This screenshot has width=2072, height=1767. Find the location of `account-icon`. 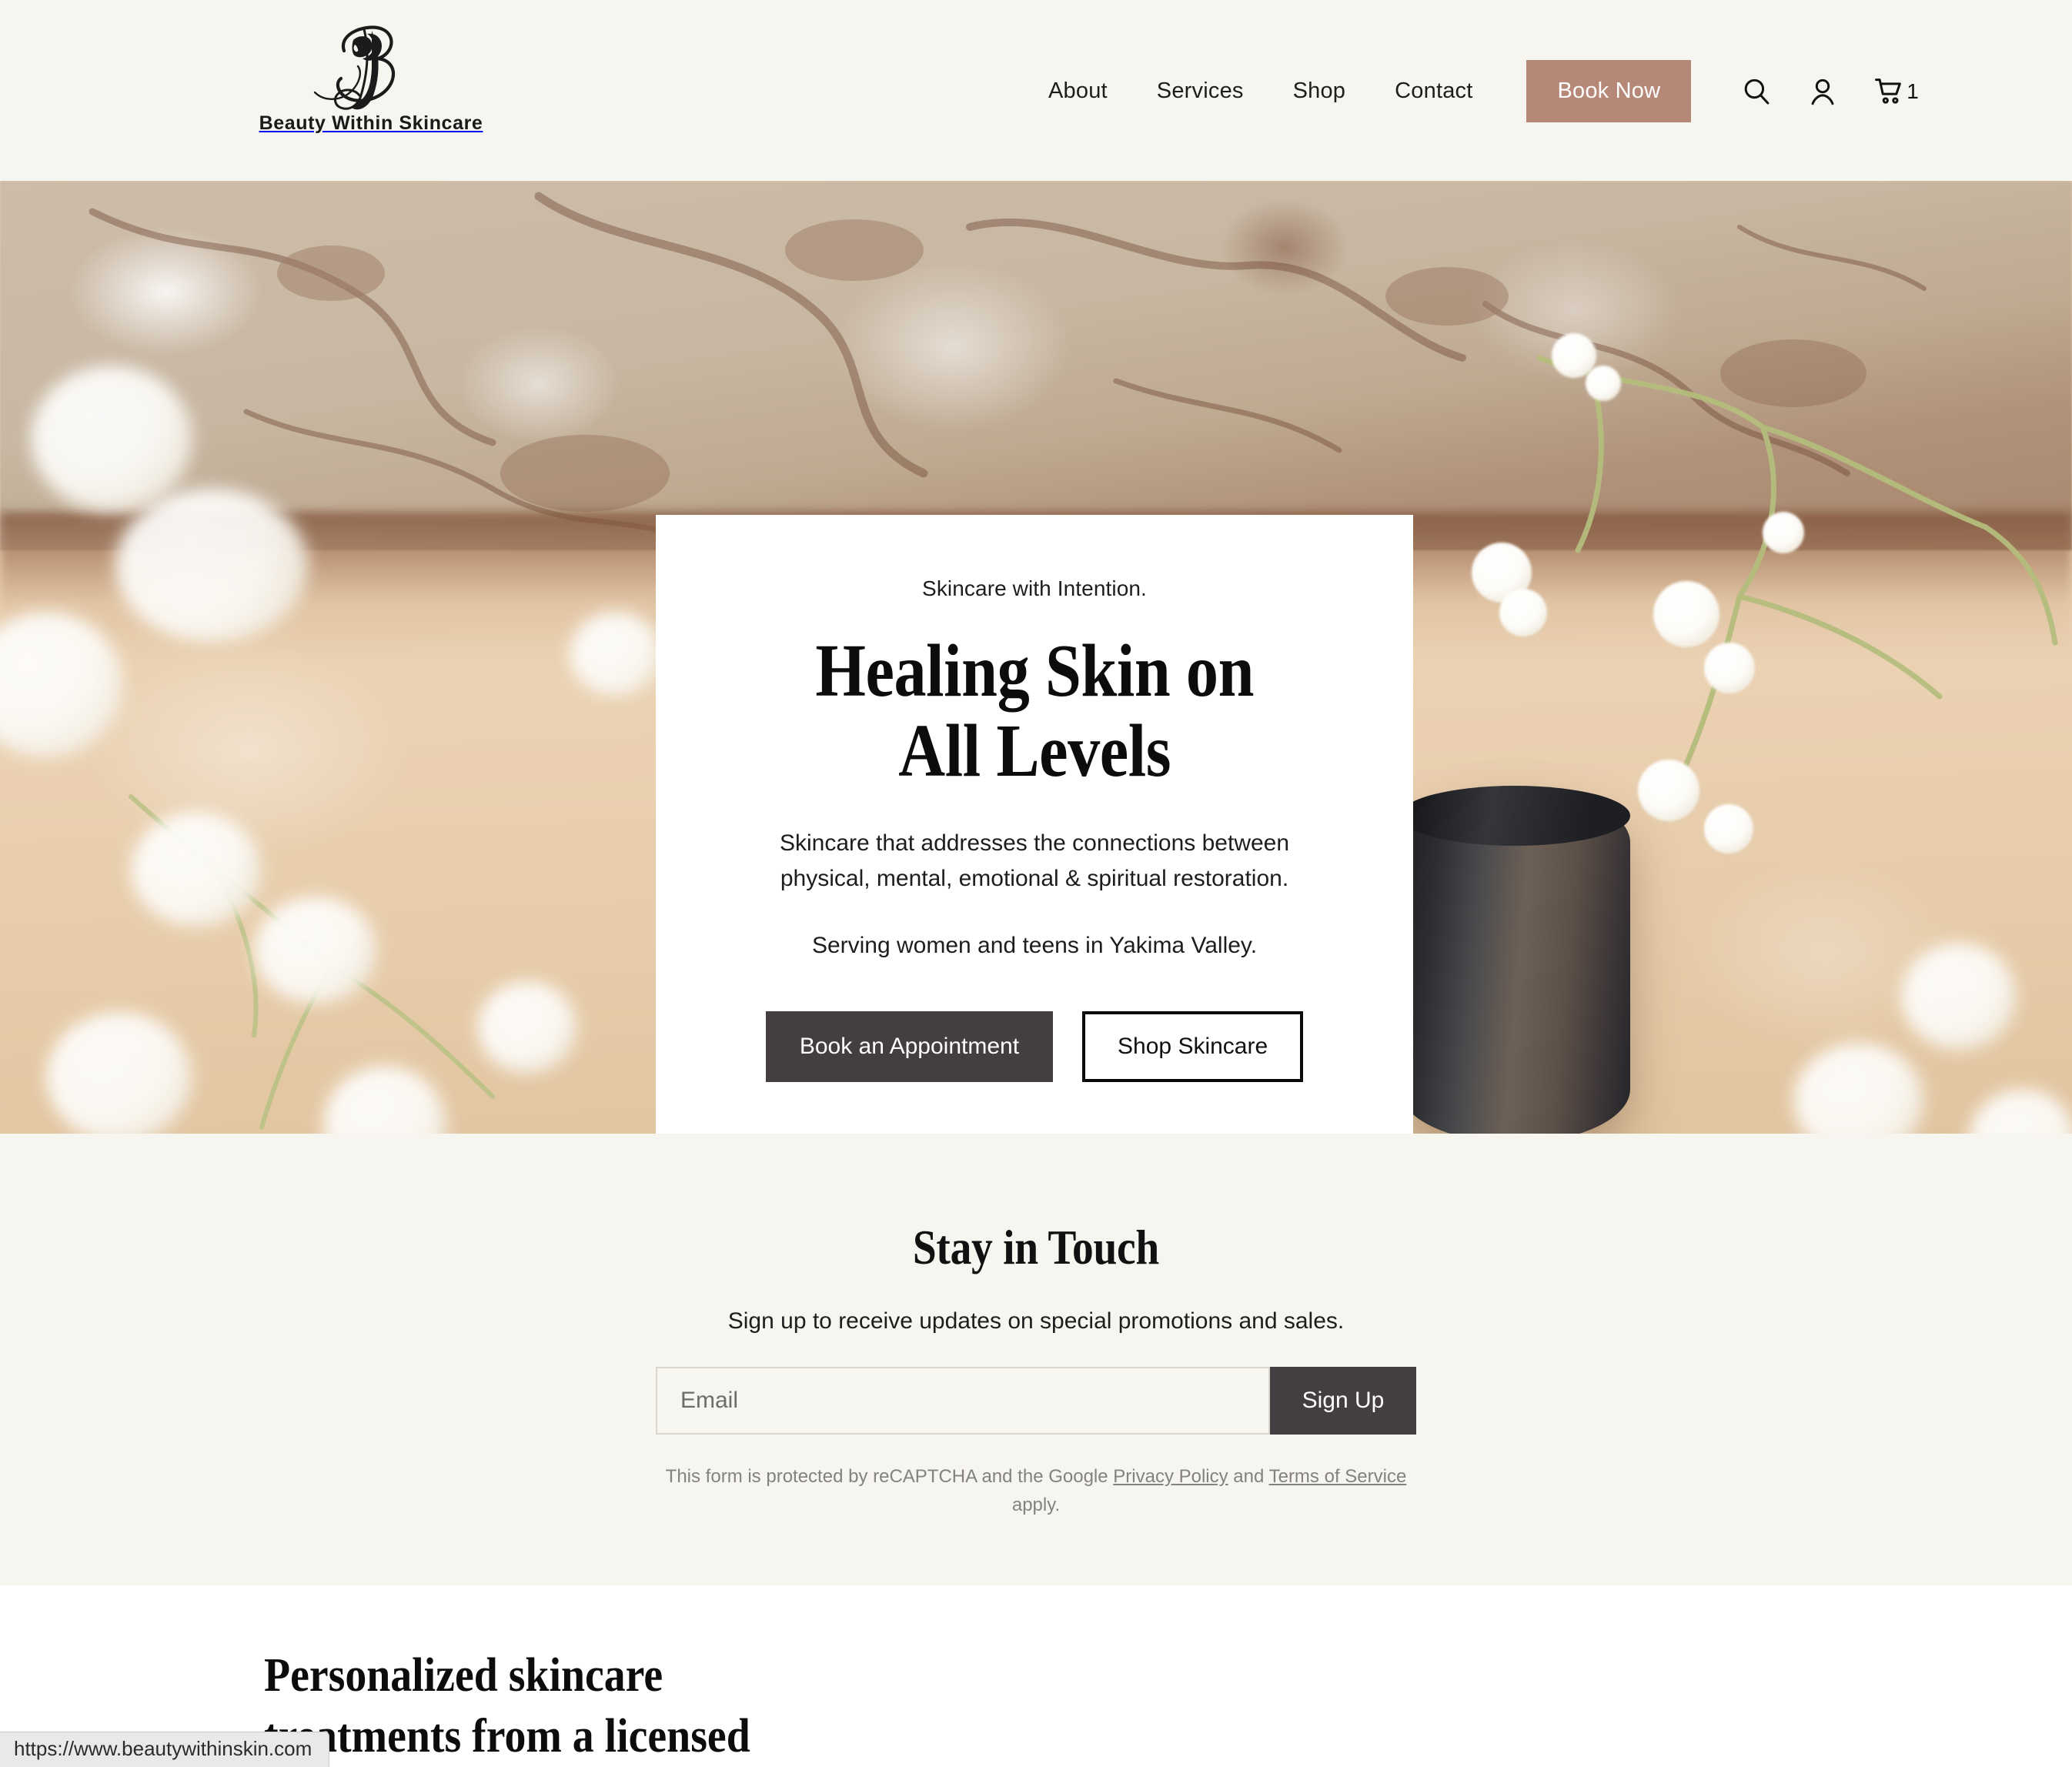

account-icon is located at coordinates (1822, 91).